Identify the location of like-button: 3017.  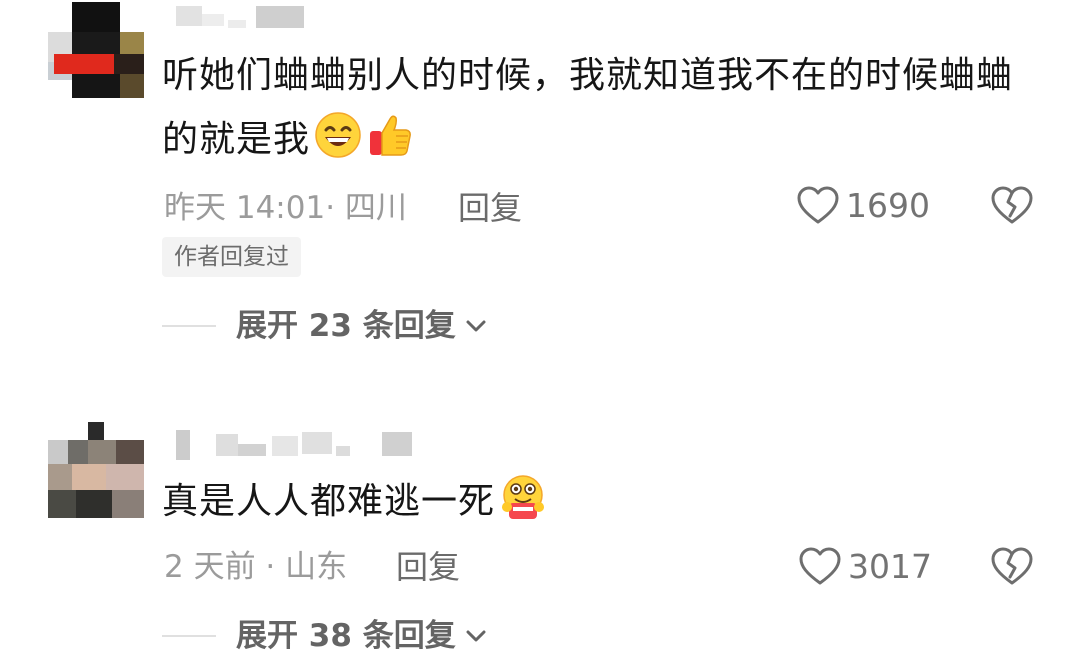
(865, 567).